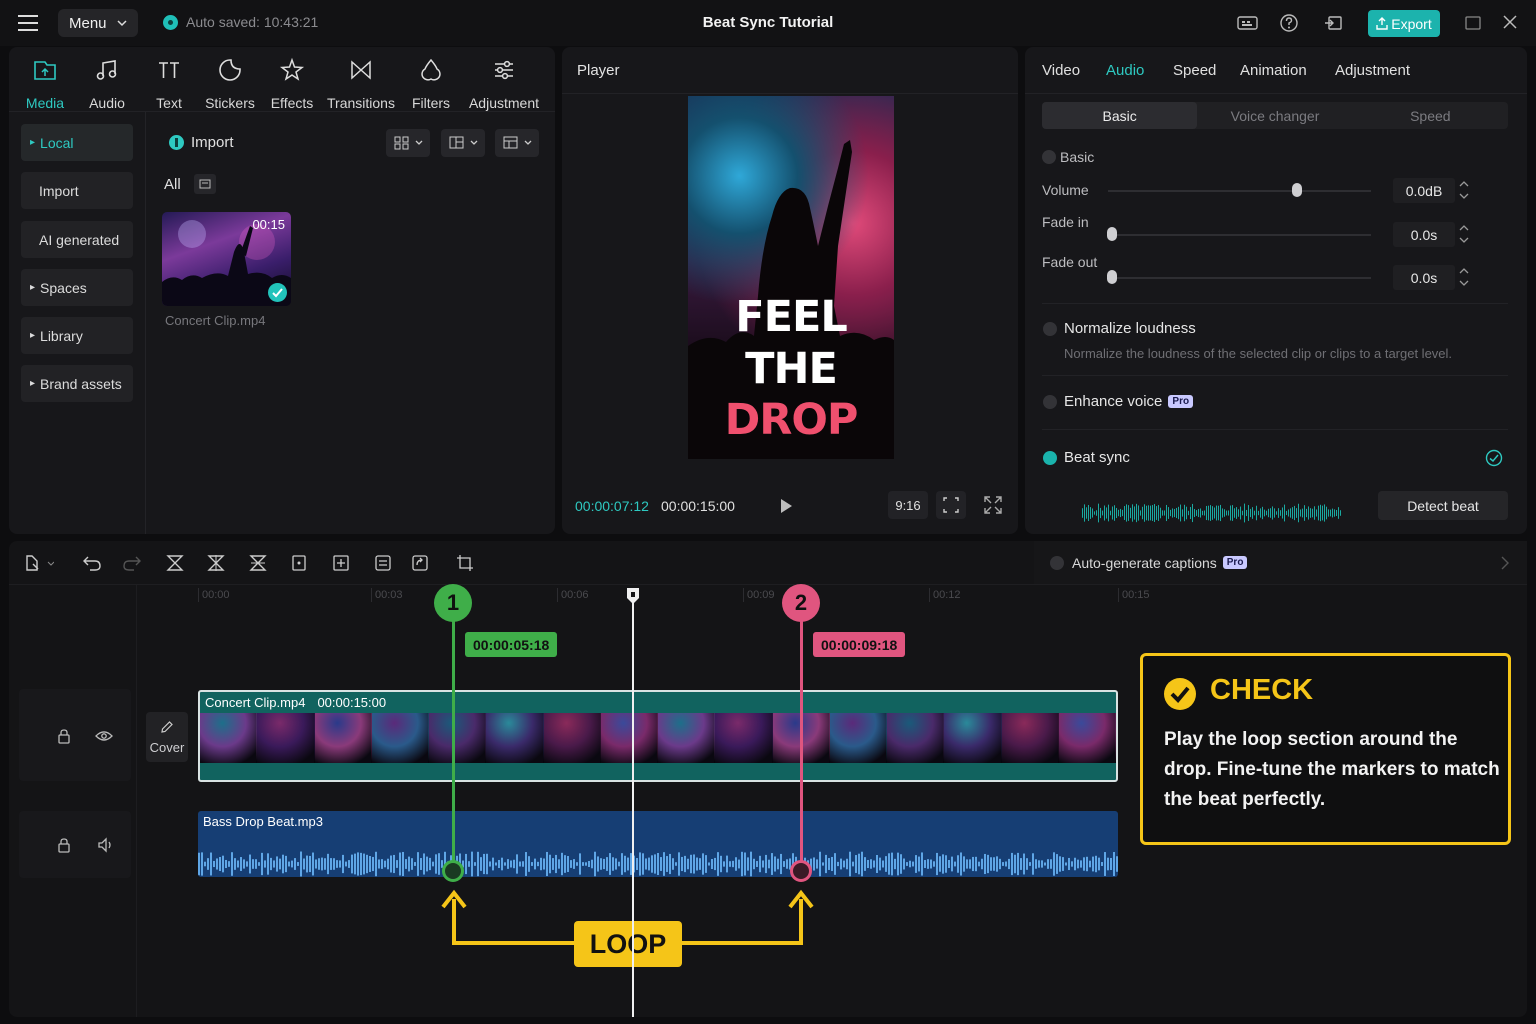 Image resolution: width=1536 pixels, height=1024 pixels. I want to click on marker-2-handle, so click(801, 871).